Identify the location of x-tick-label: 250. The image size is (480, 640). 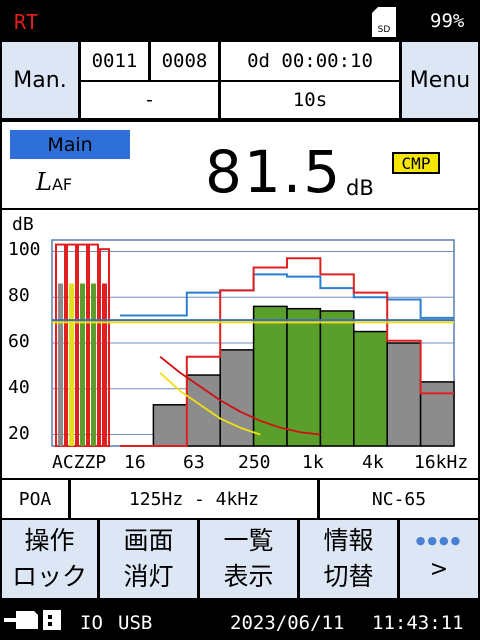
(254, 462).